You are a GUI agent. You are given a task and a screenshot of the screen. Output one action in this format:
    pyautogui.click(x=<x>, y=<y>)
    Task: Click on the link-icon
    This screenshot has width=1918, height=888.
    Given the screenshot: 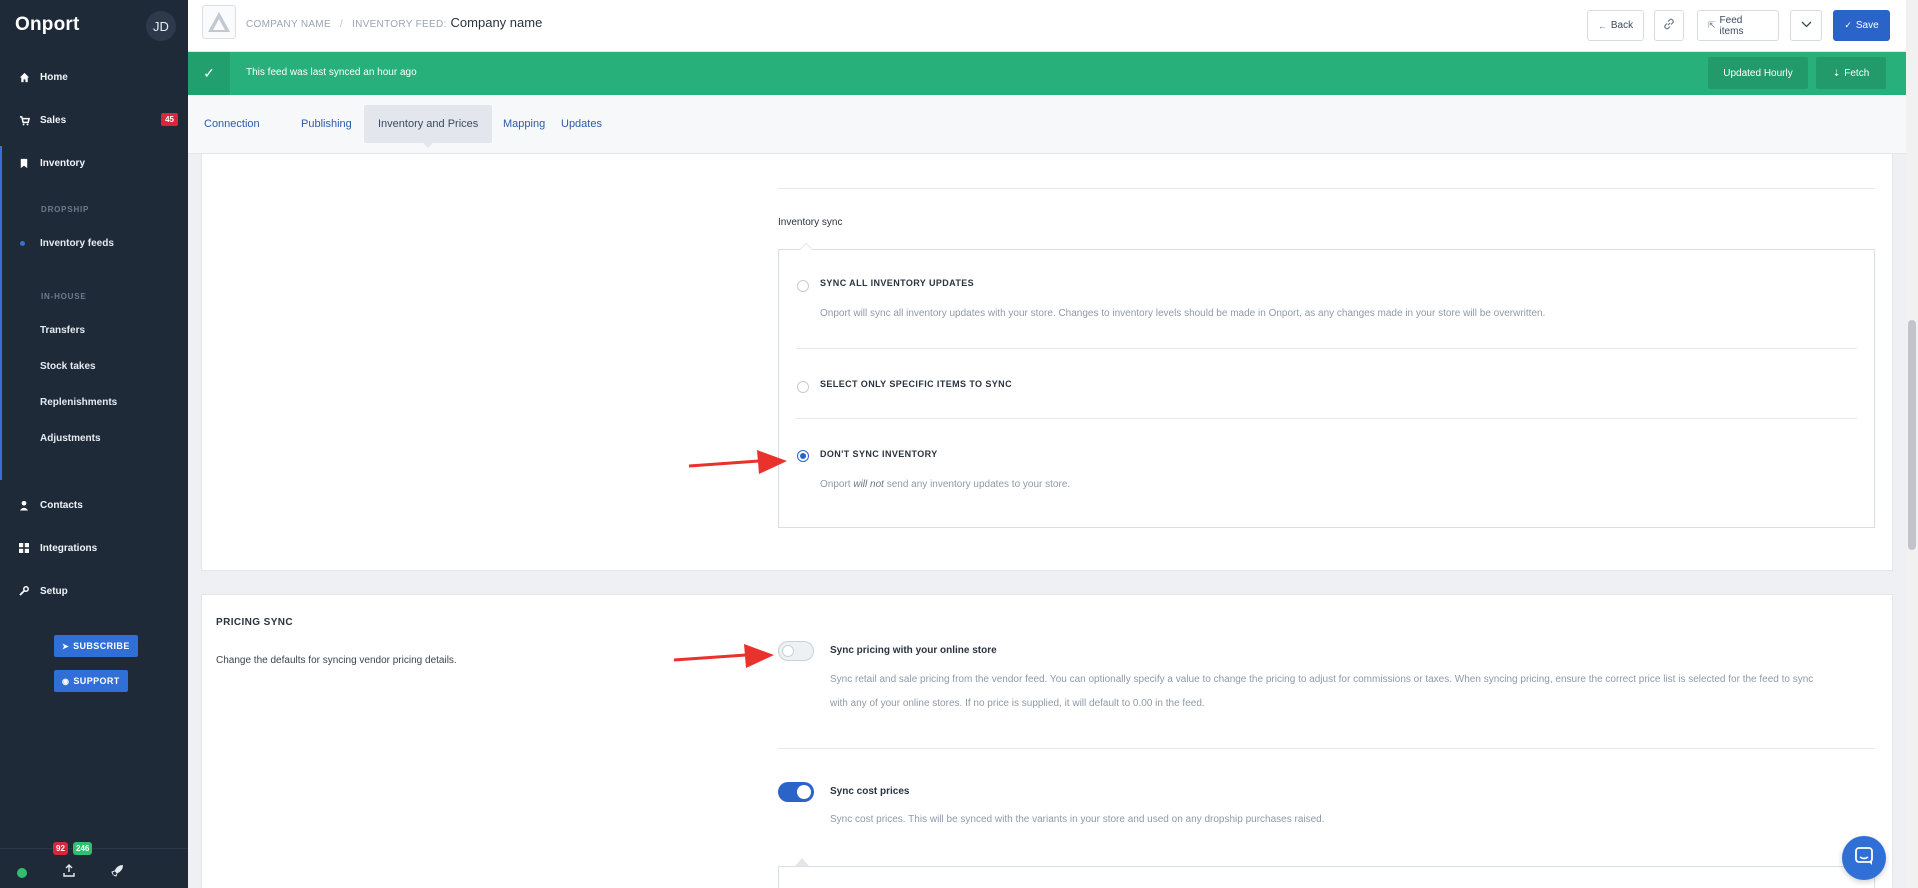 What is the action you would take?
    pyautogui.click(x=1669, y=25)
    